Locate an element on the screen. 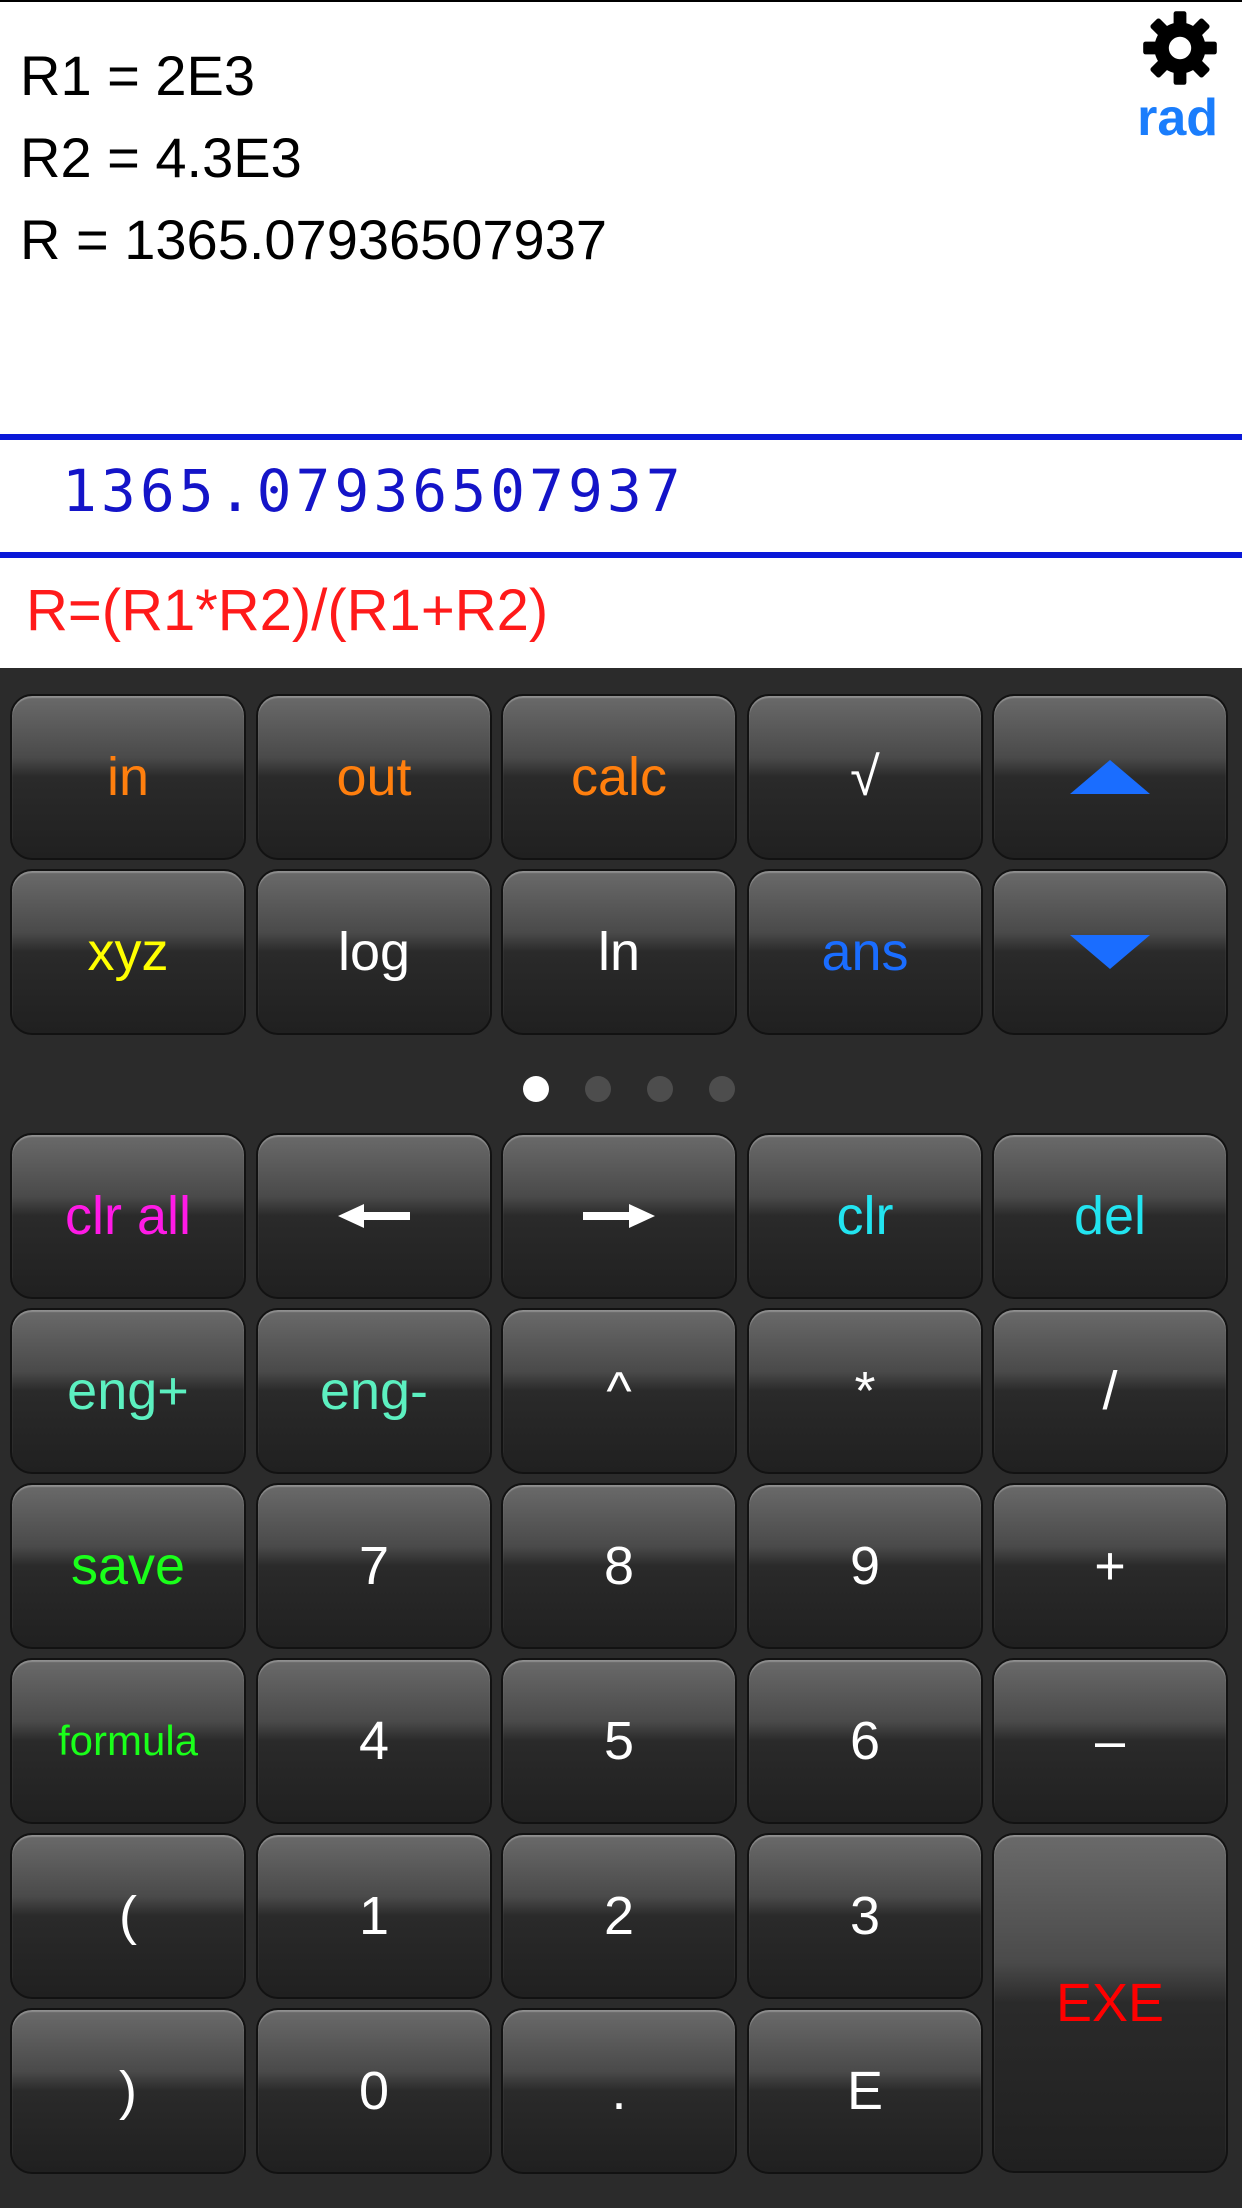 Image resolution: width=1242 pixels, height=2208 pixels. key-label: formula is located at coordinates (128, 1740).